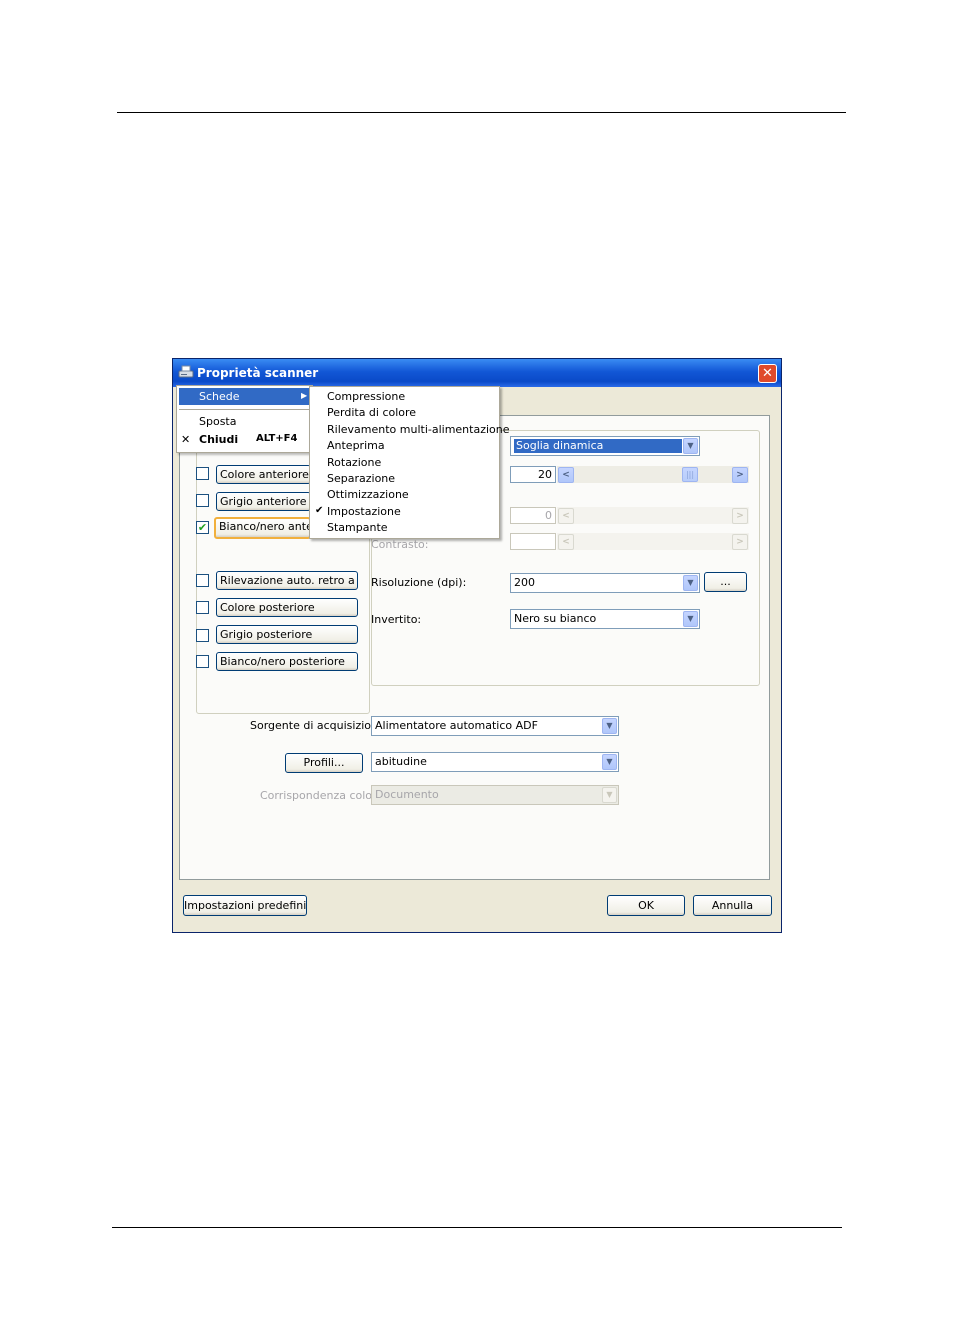 The height and width of the screenshot is (1336, 954). What do you see at coordinates (495, 762) in the screenshot?
I see `profile-select: abitudine ▼` at bounding box center [495, 762].